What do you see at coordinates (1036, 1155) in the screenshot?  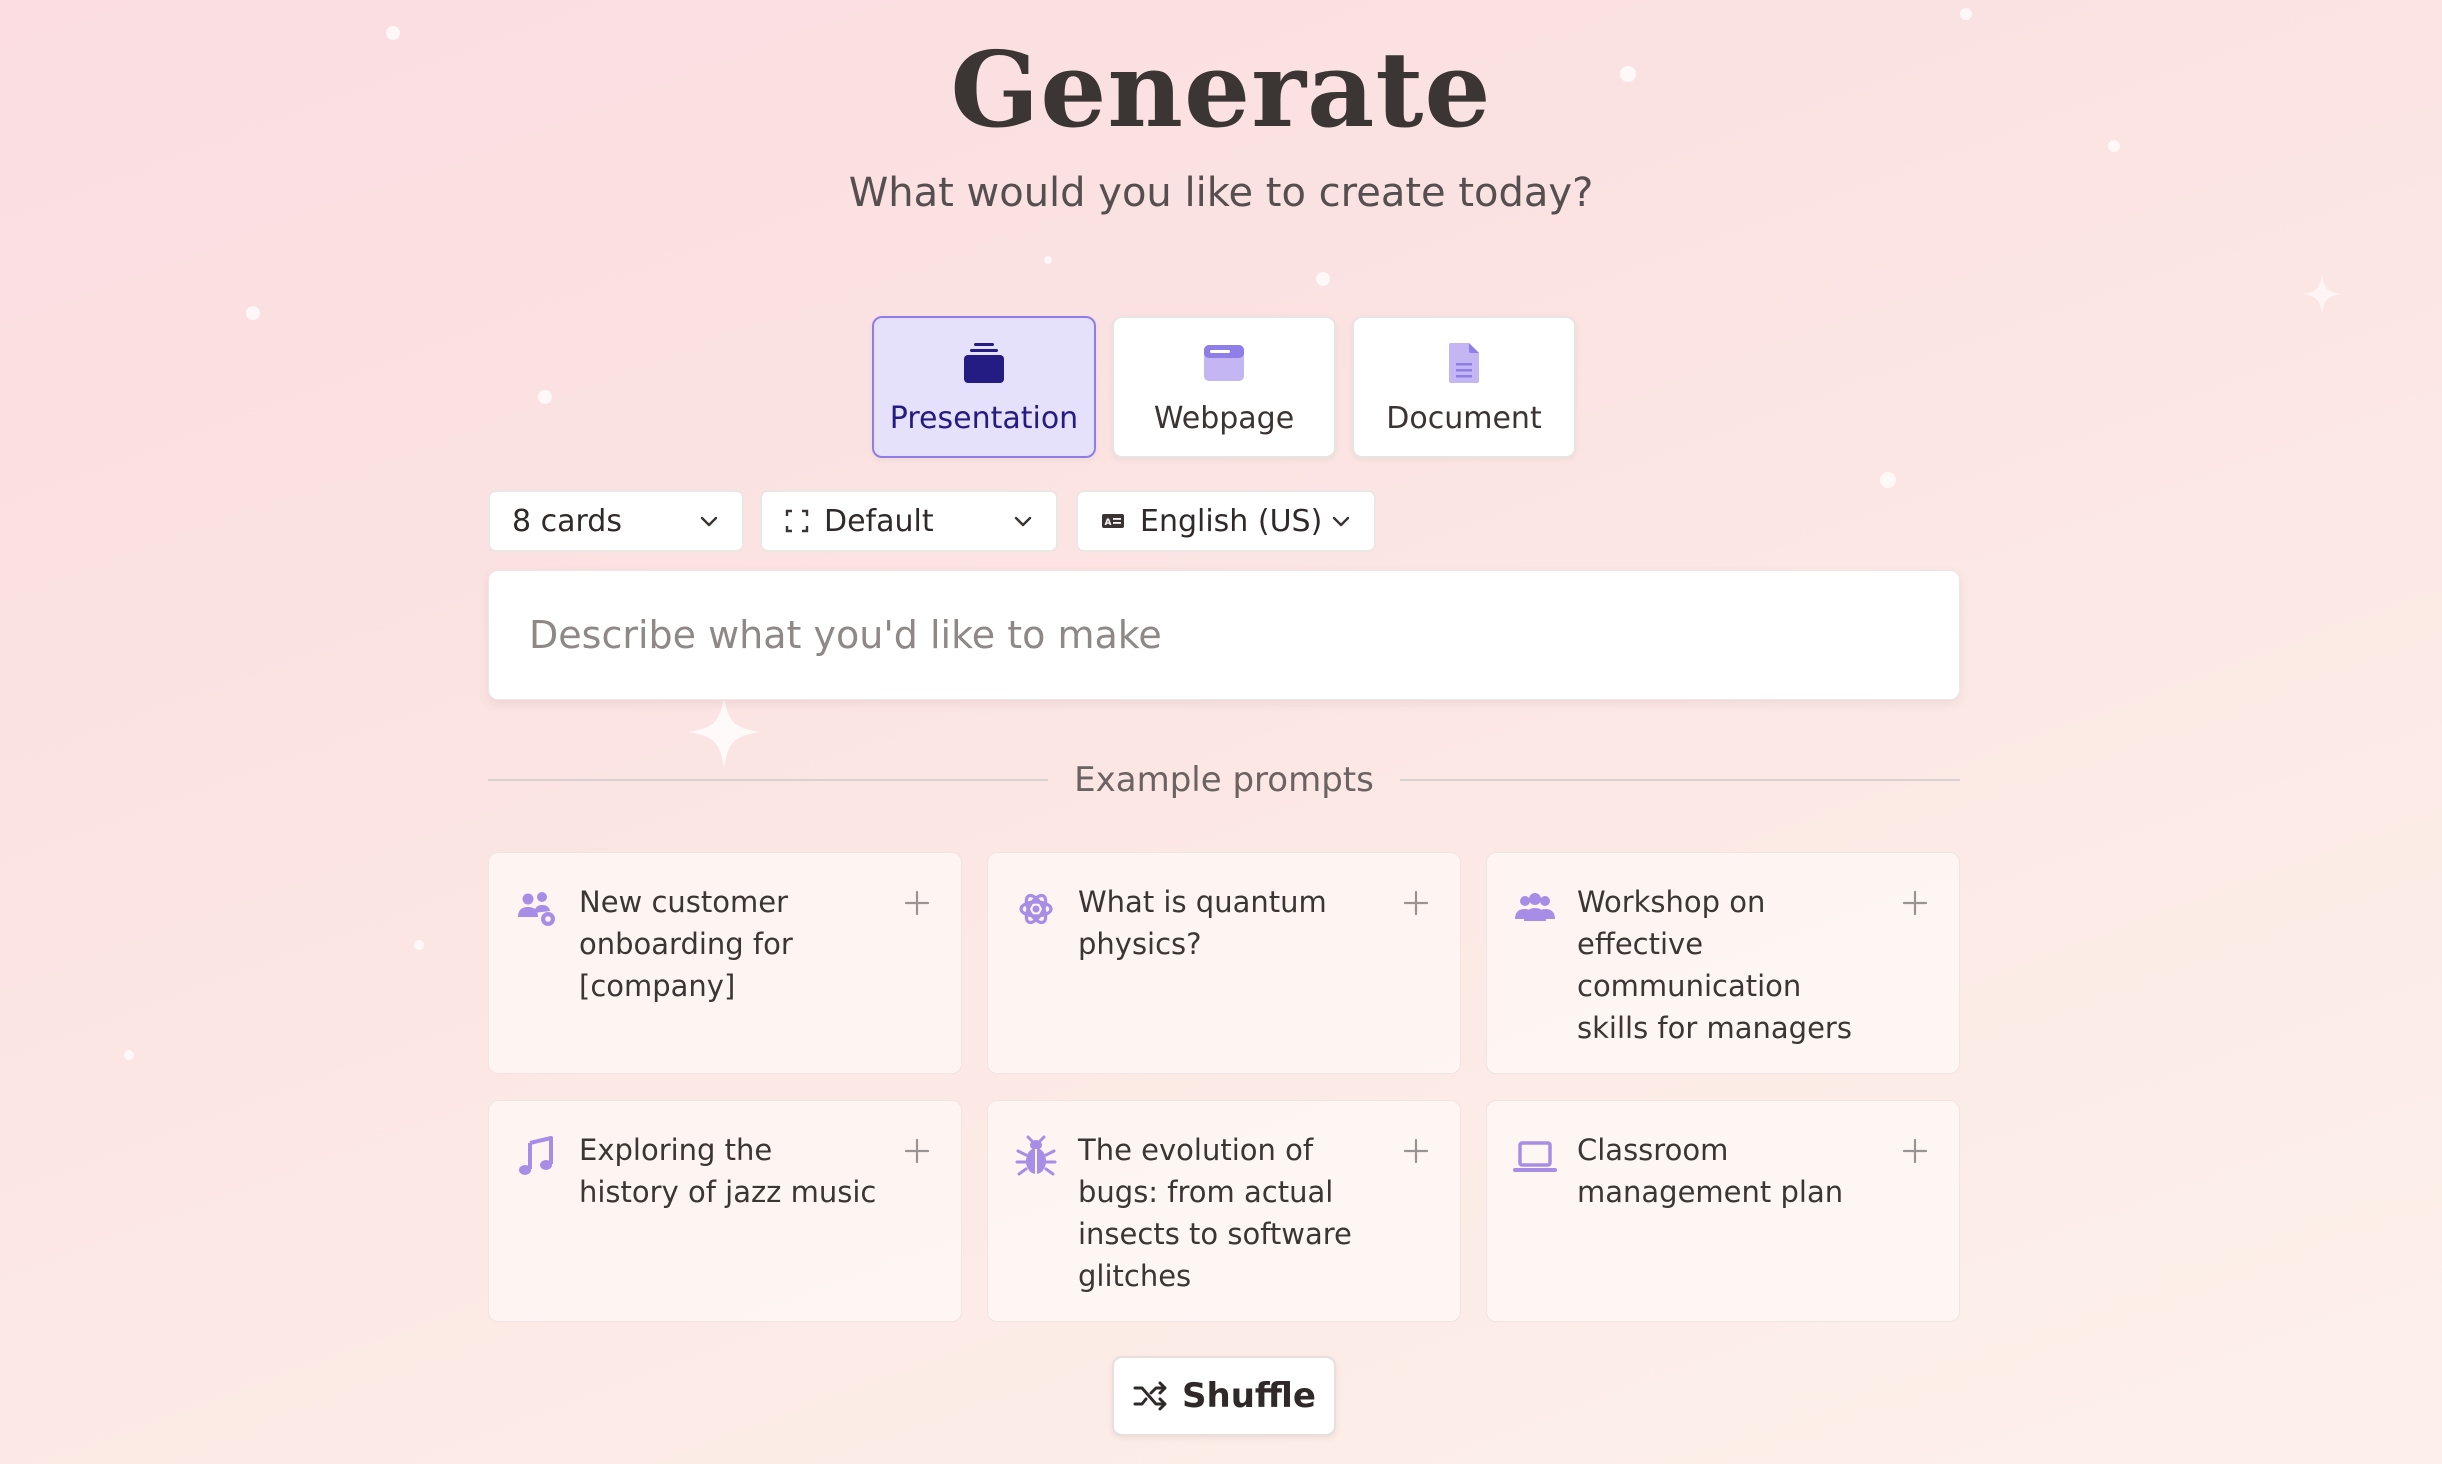 I see `bug-icon` at bounding box center [1036, 1155].